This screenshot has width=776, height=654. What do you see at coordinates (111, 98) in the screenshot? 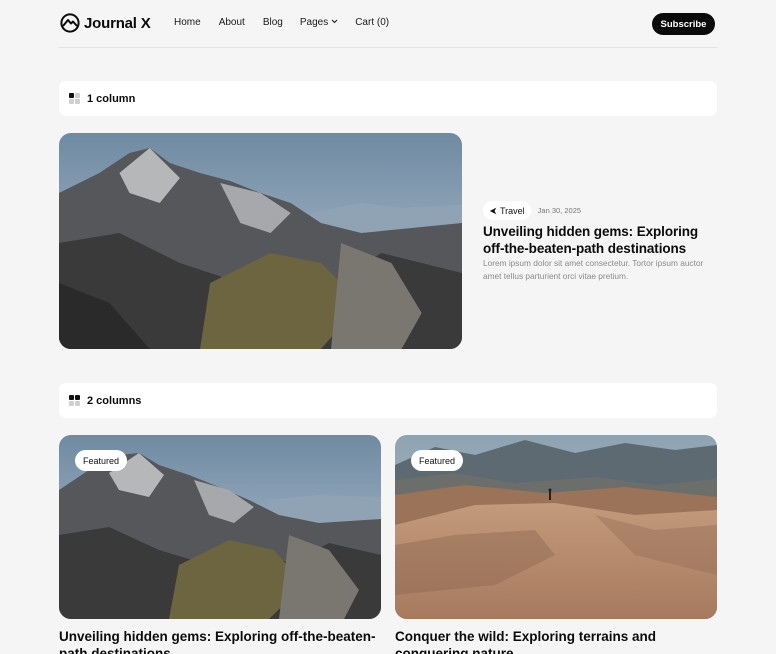
I see `section-label: 1 column` at bounding box center [111, 98].